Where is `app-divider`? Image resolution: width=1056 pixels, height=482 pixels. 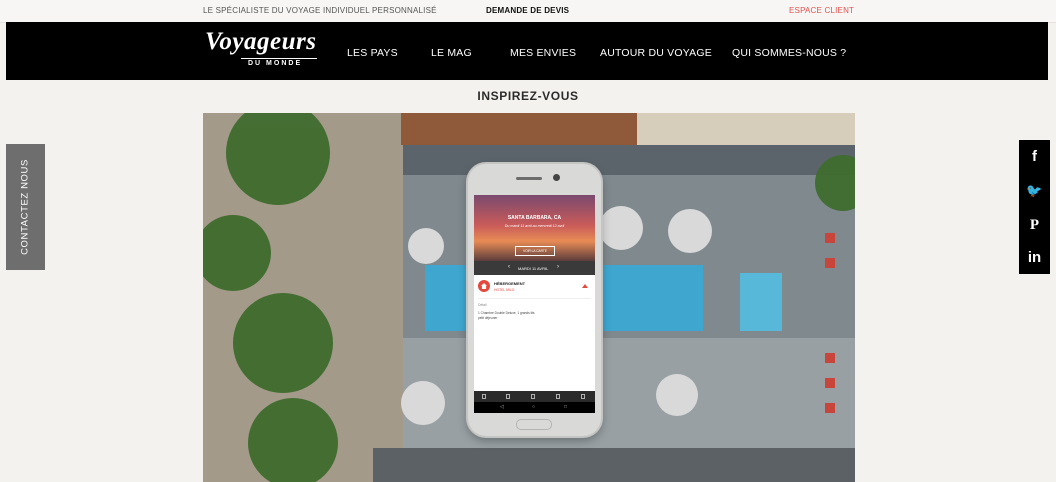 app-divider is located at coordinates (534, 298).